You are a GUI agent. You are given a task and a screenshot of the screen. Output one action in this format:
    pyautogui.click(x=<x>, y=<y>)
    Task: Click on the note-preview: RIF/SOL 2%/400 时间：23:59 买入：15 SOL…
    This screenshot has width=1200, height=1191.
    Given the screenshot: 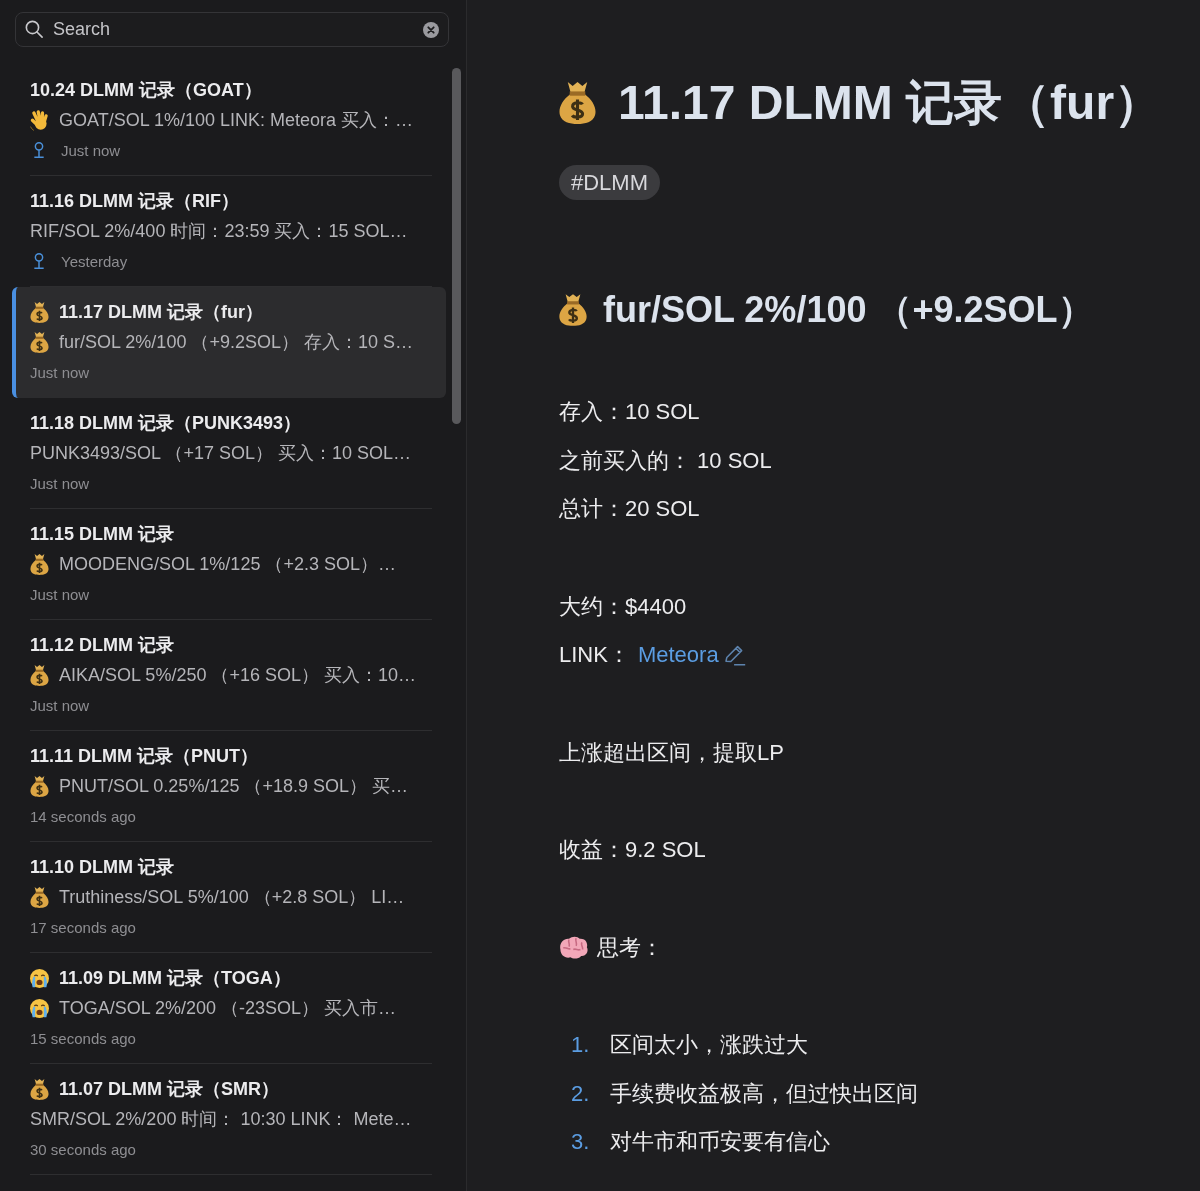 What is the action you would take?
    pyautogui.click(x=219, y=231)
    